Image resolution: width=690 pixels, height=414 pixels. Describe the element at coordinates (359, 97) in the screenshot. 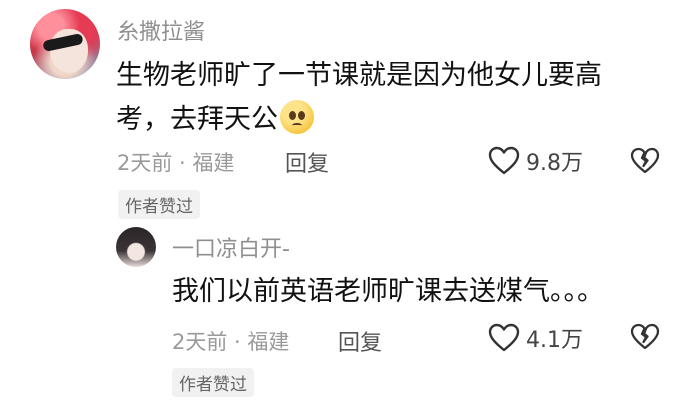

I see `comment-text-body: 生物老师旷了一节课就是因为他女儿要高考，去拜天公` at that location.